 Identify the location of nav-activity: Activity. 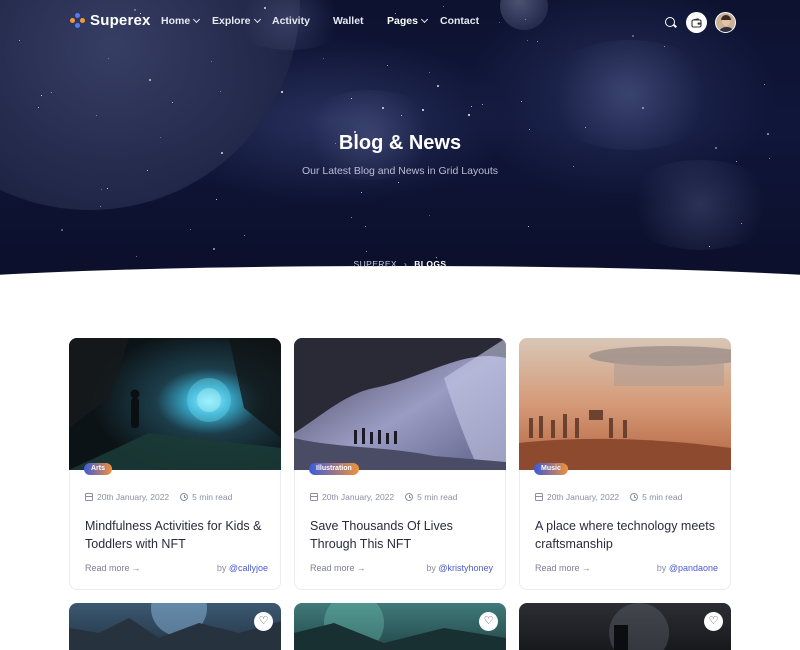
(302, 21).